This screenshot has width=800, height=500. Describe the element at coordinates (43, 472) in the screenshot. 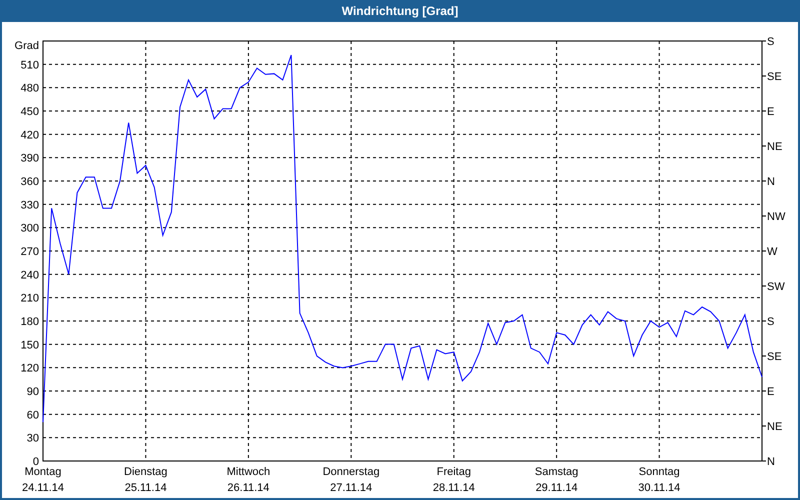

I see `x-axis-day-label: Montag` at that location.